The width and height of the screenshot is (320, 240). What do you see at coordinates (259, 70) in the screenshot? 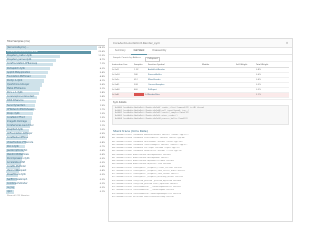
I see `table-cell: 0.8%` at bounding box center [259, 70].